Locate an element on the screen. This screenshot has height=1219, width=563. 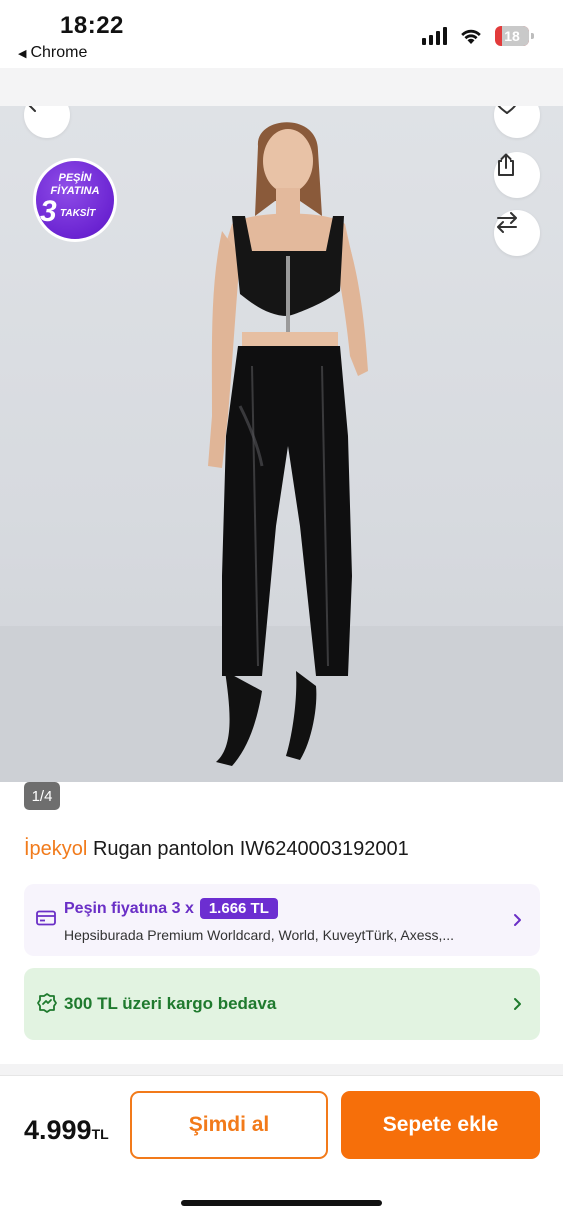
price-currency: TL is located at coordinates (100, 1134).